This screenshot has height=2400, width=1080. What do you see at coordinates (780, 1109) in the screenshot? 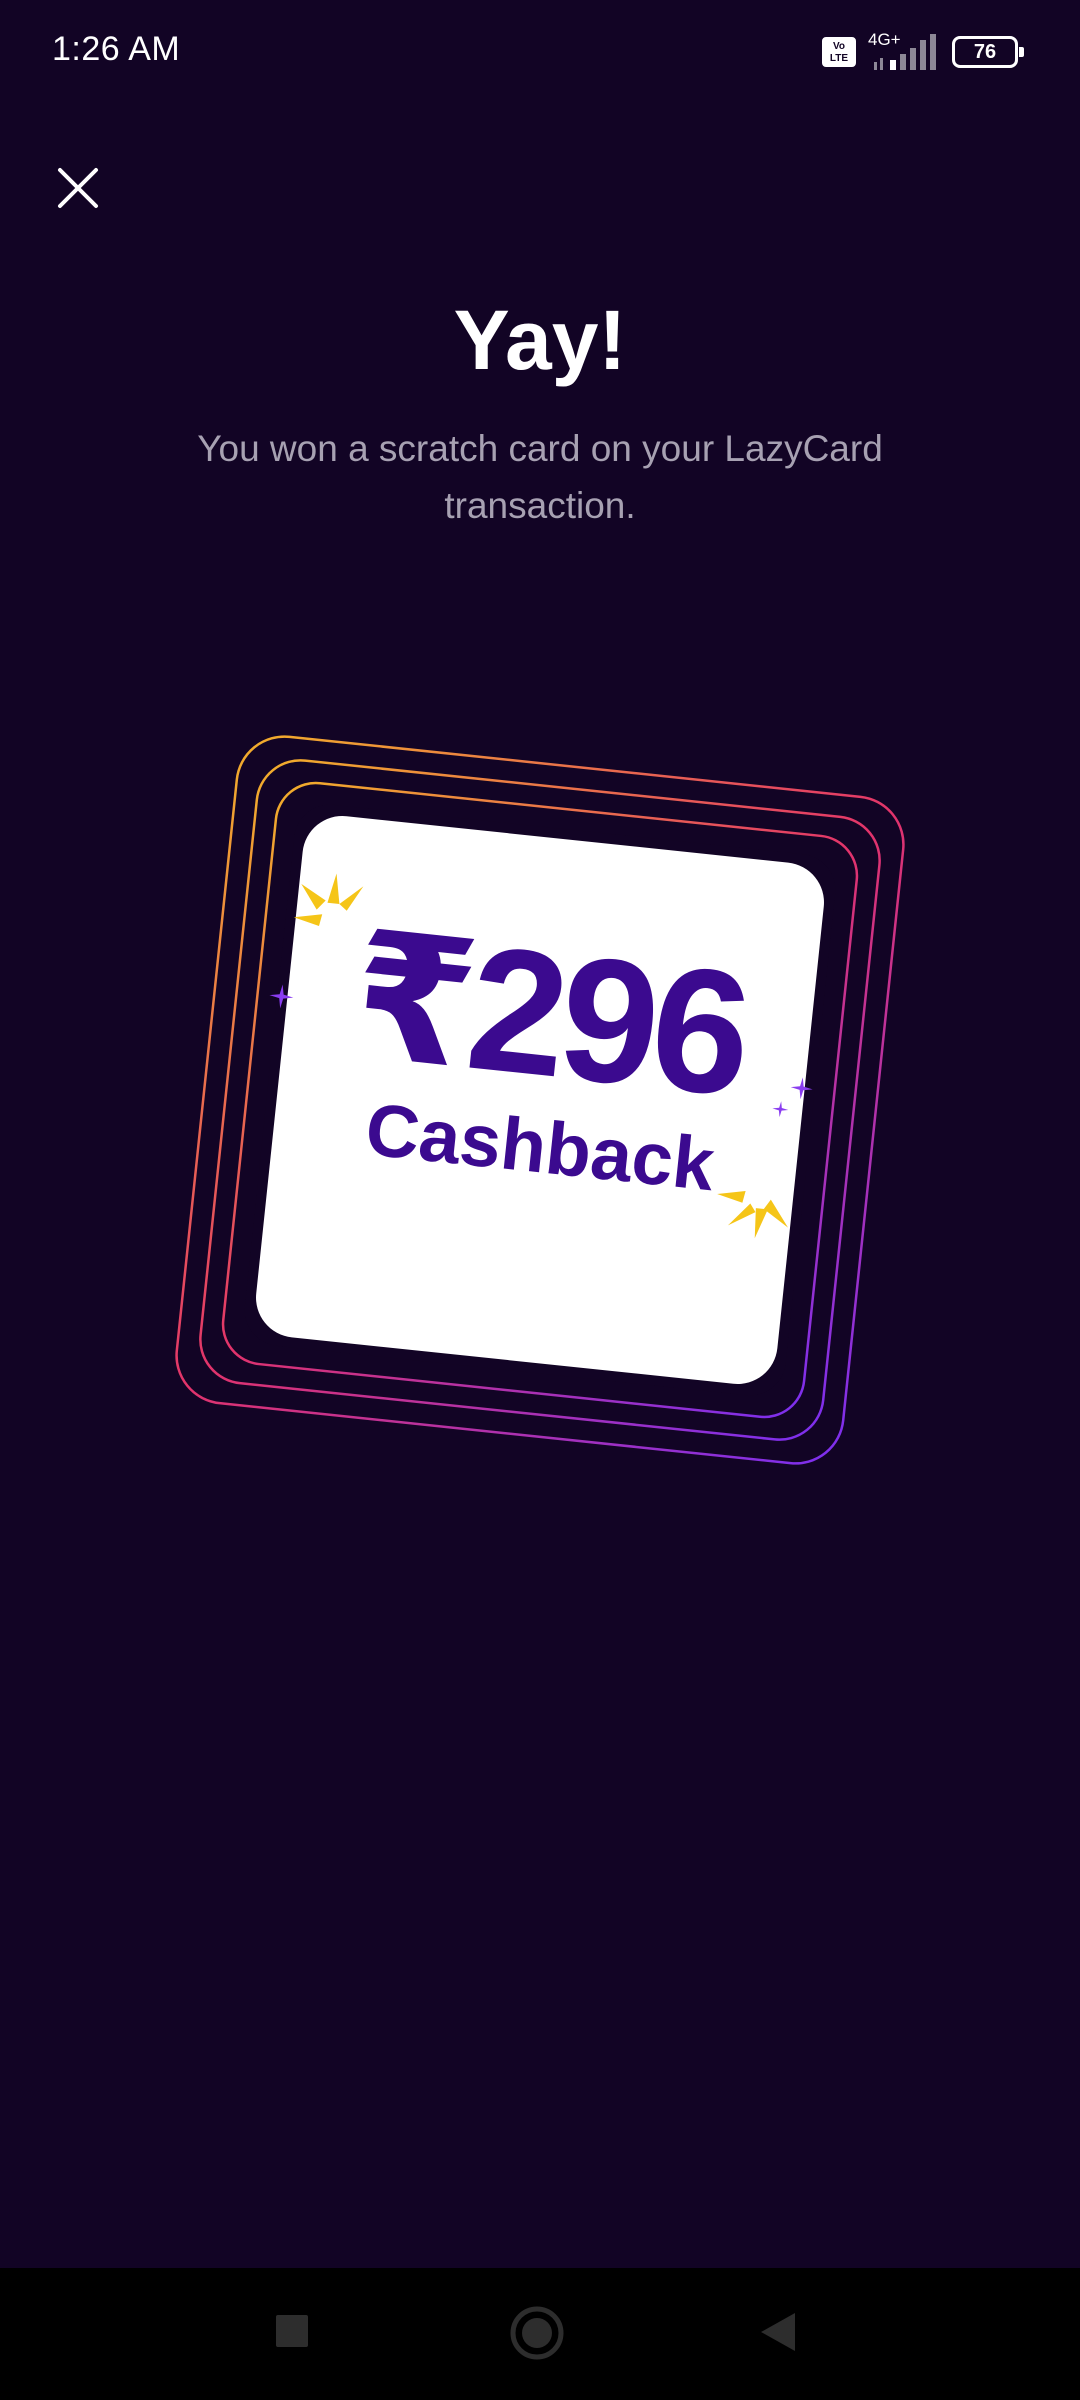
I see `star-small-icon` at bounding box center [780, 1109].